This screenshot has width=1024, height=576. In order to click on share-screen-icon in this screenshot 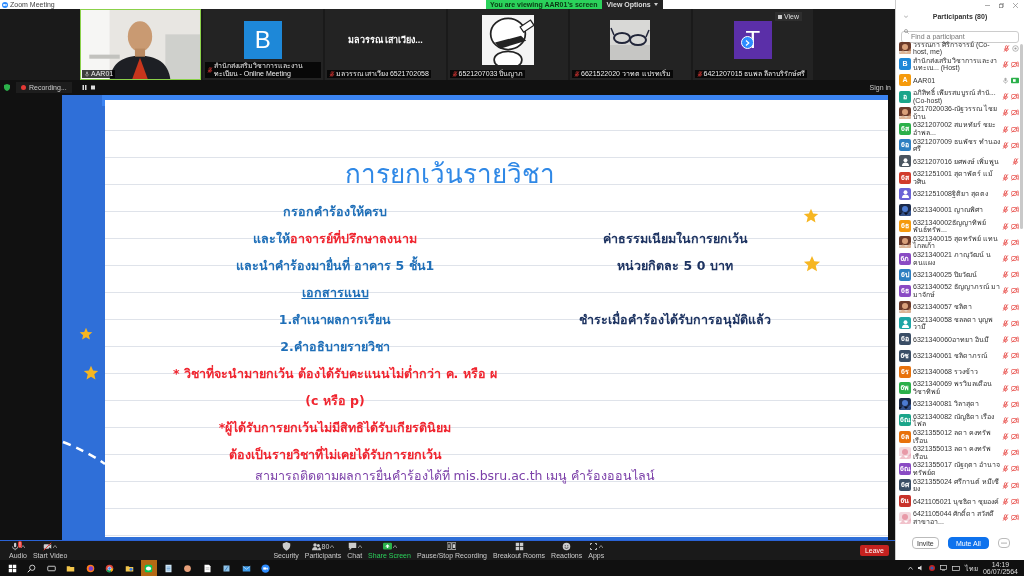, I will do `click(387, 546)`.